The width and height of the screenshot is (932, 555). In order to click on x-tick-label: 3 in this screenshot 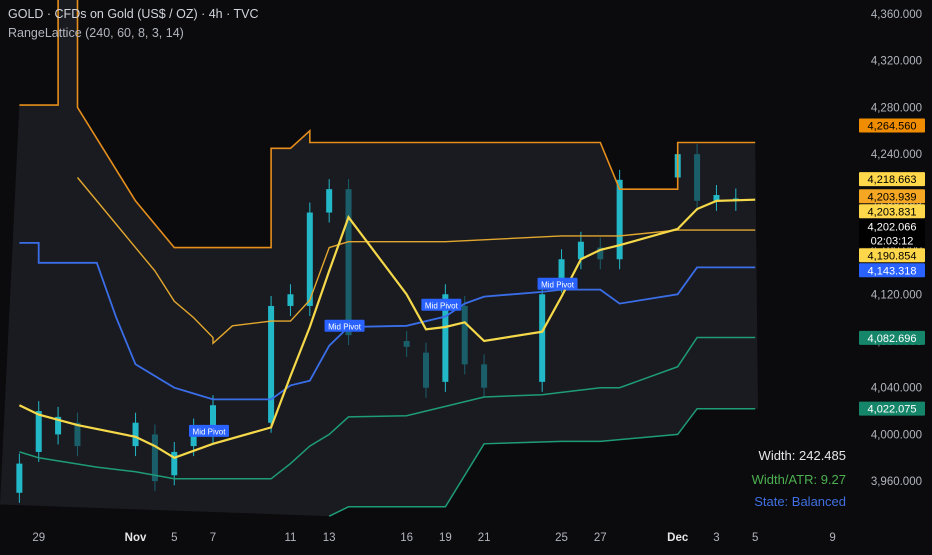, I will do `click(716, 538)`.